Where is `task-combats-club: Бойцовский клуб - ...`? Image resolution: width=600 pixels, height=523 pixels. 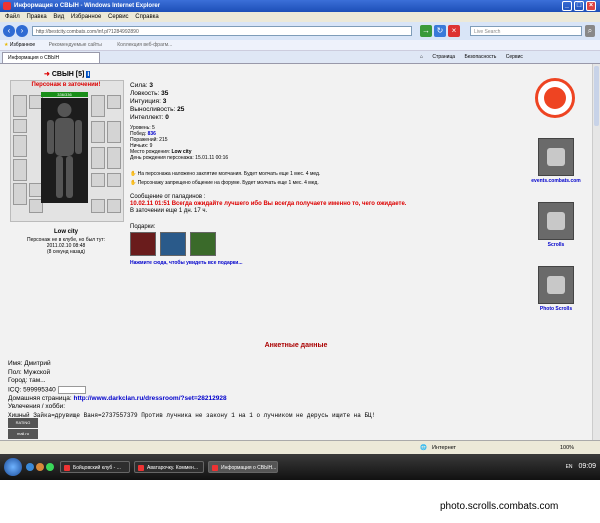 task-combats-club: Бойцовский клуб - ... is located at coordinates (95, 467).